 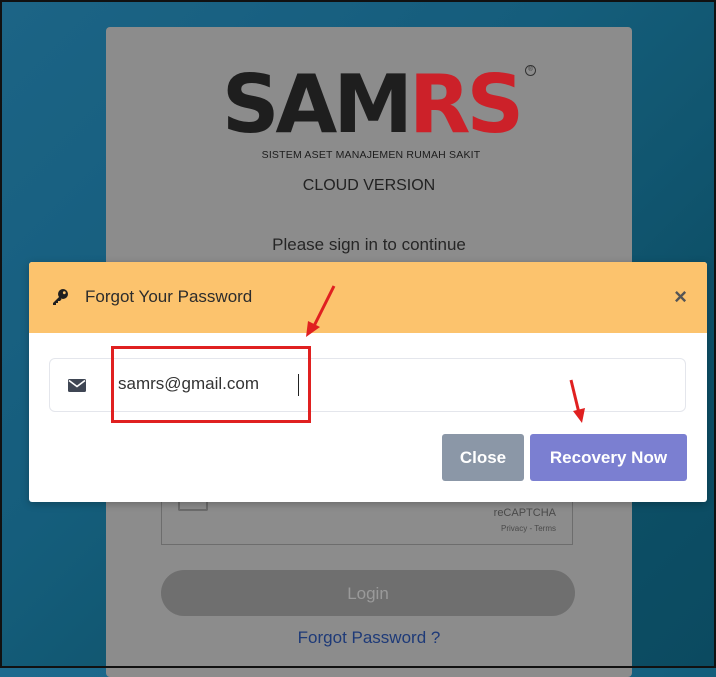 What do you see at coordinates (371, 155) in the screenshot?
I see `logo-tagline: SISTEM ASET MANAJEMEN RUMAH SAKIT` at bounding box center [371, 155].